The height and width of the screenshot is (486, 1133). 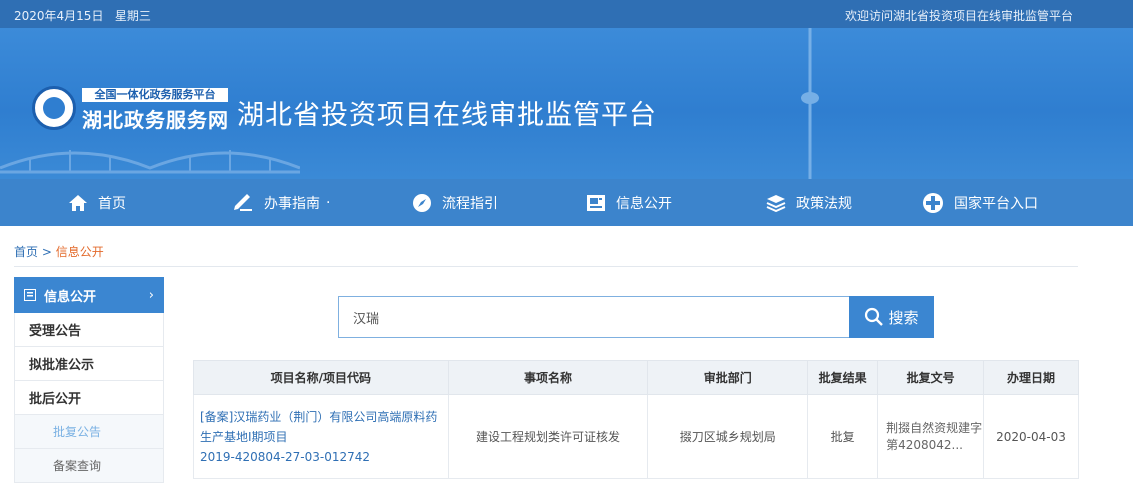 I want to click on column-header: 审批部门, so click(x=728, y=377).